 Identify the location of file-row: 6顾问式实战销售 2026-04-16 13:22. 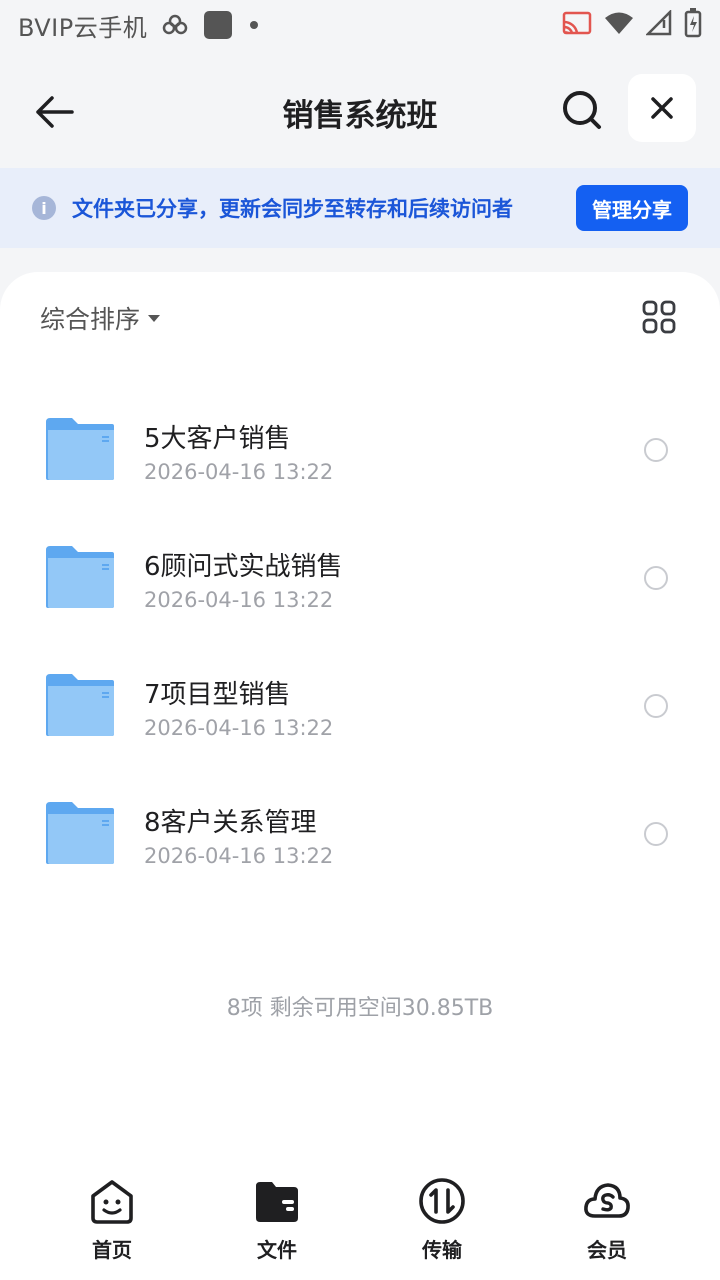
(360, 568).